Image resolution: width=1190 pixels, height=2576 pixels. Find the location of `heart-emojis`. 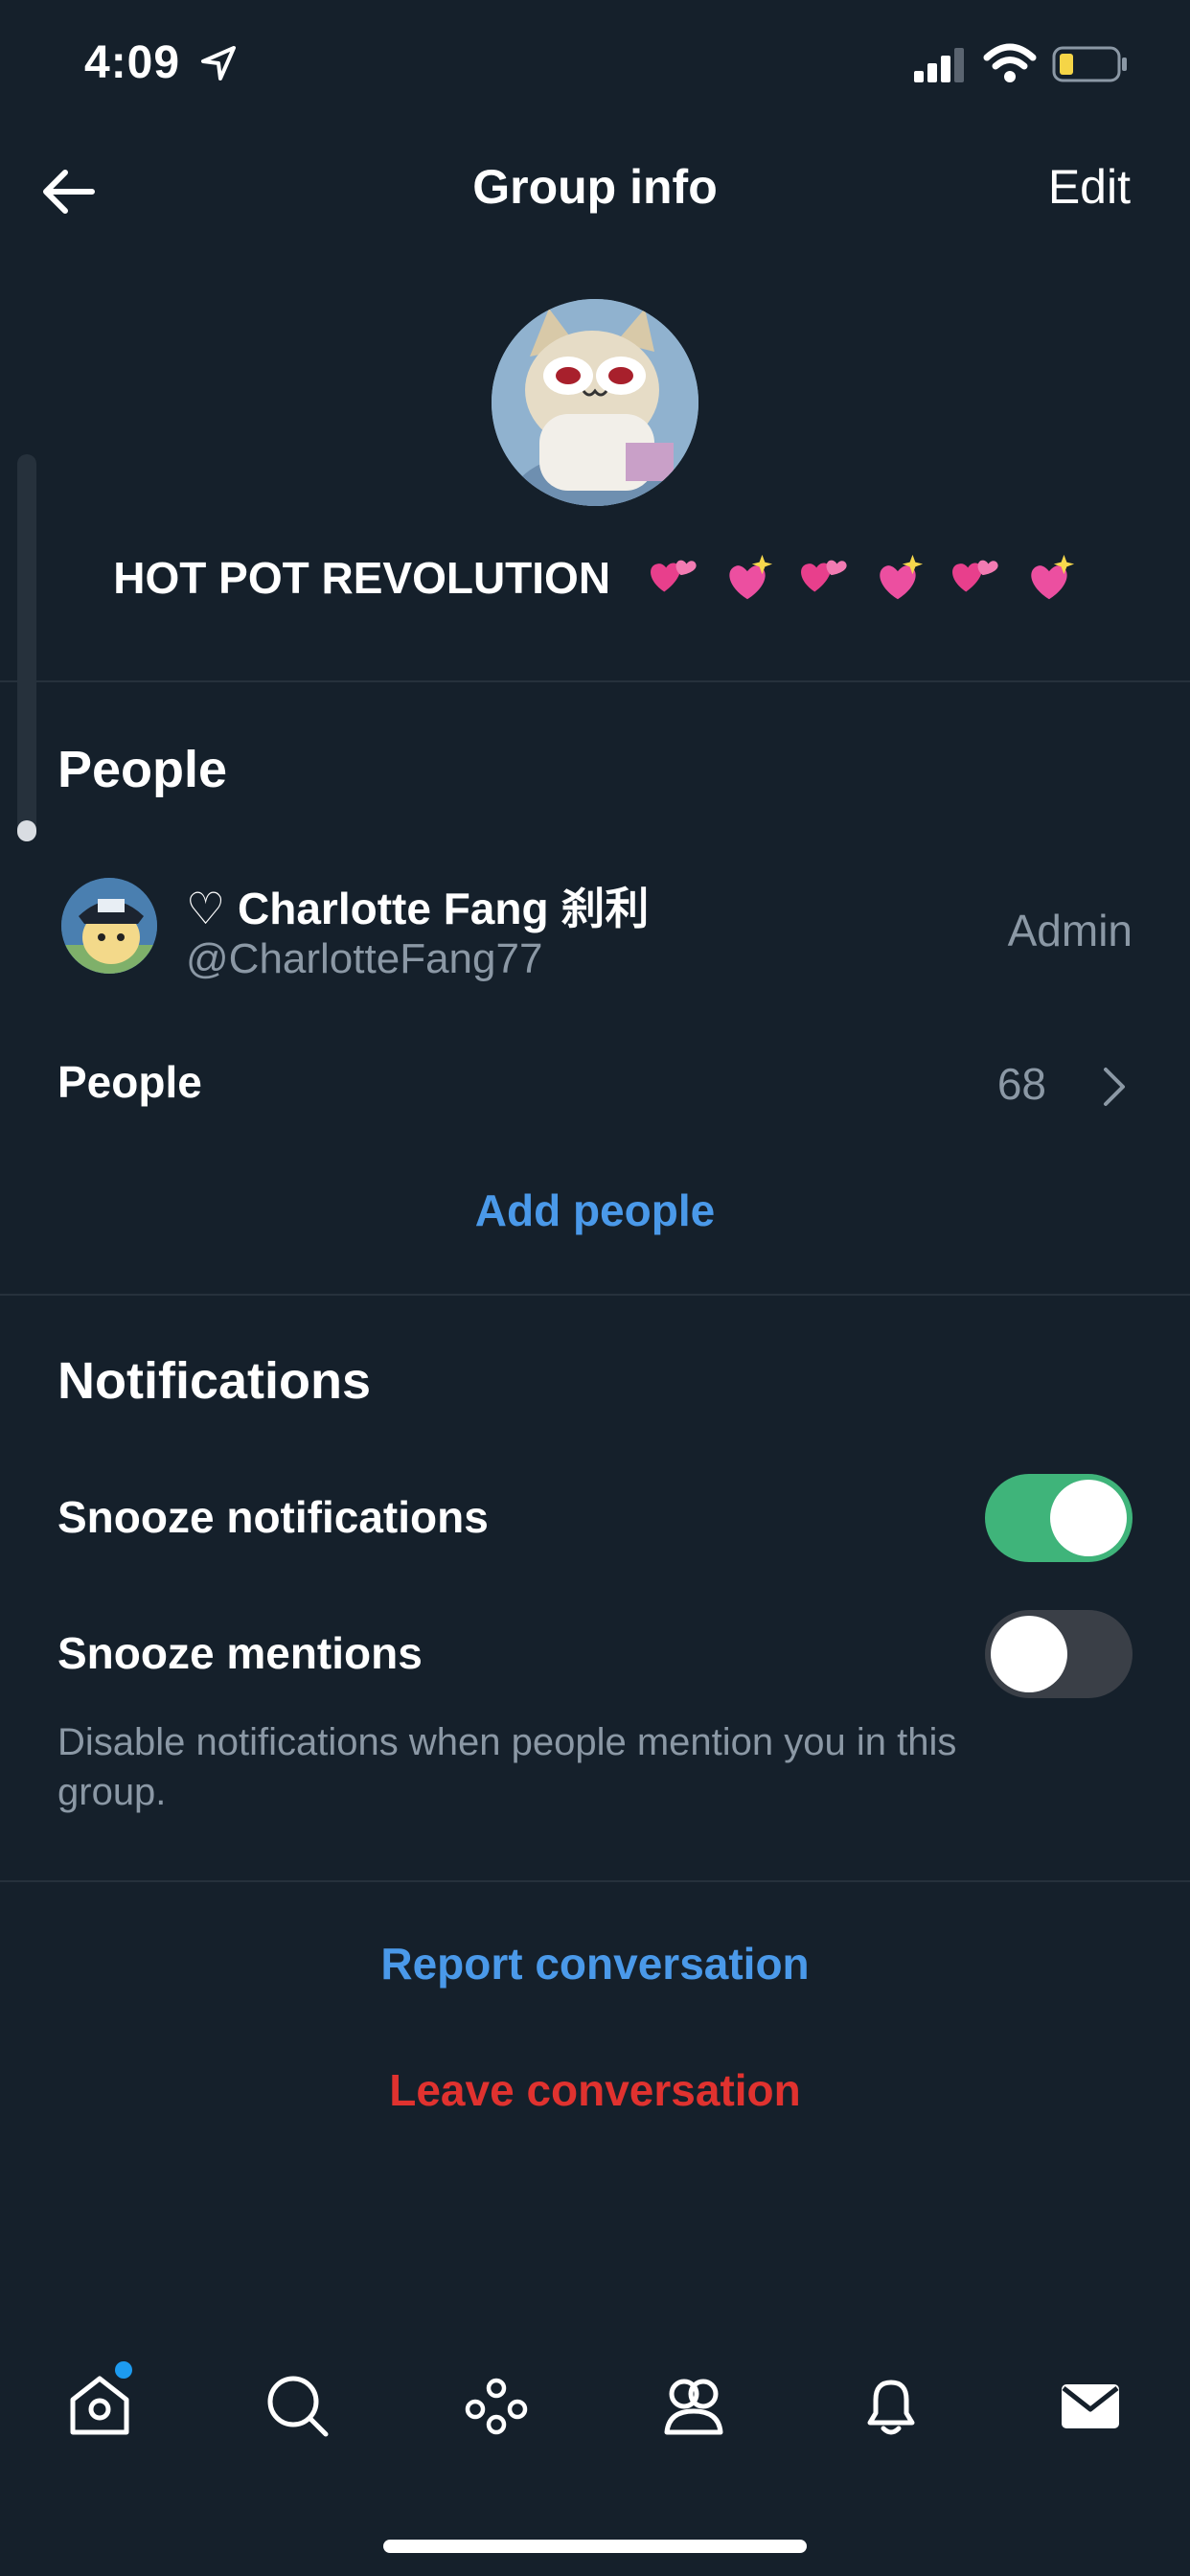

heart-emojis is located at coordinates (857, 578).